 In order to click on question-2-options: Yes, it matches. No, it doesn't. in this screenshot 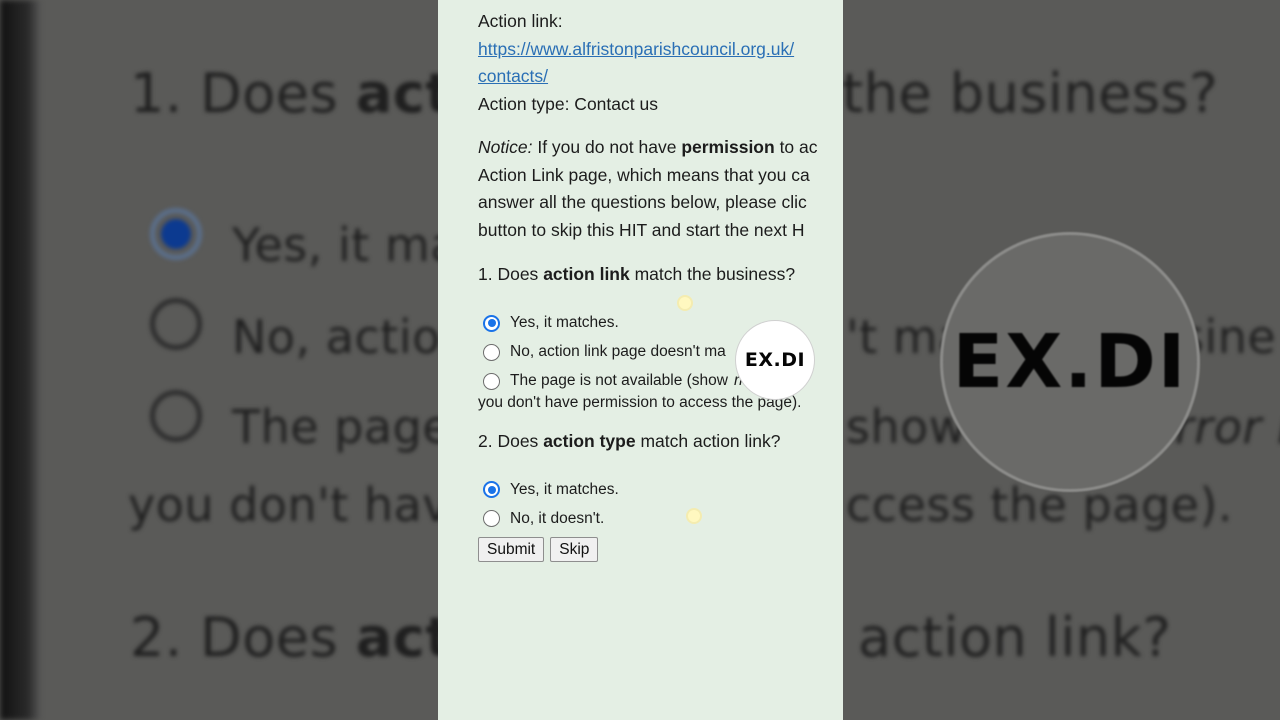, I will do `click(660, 504)`.